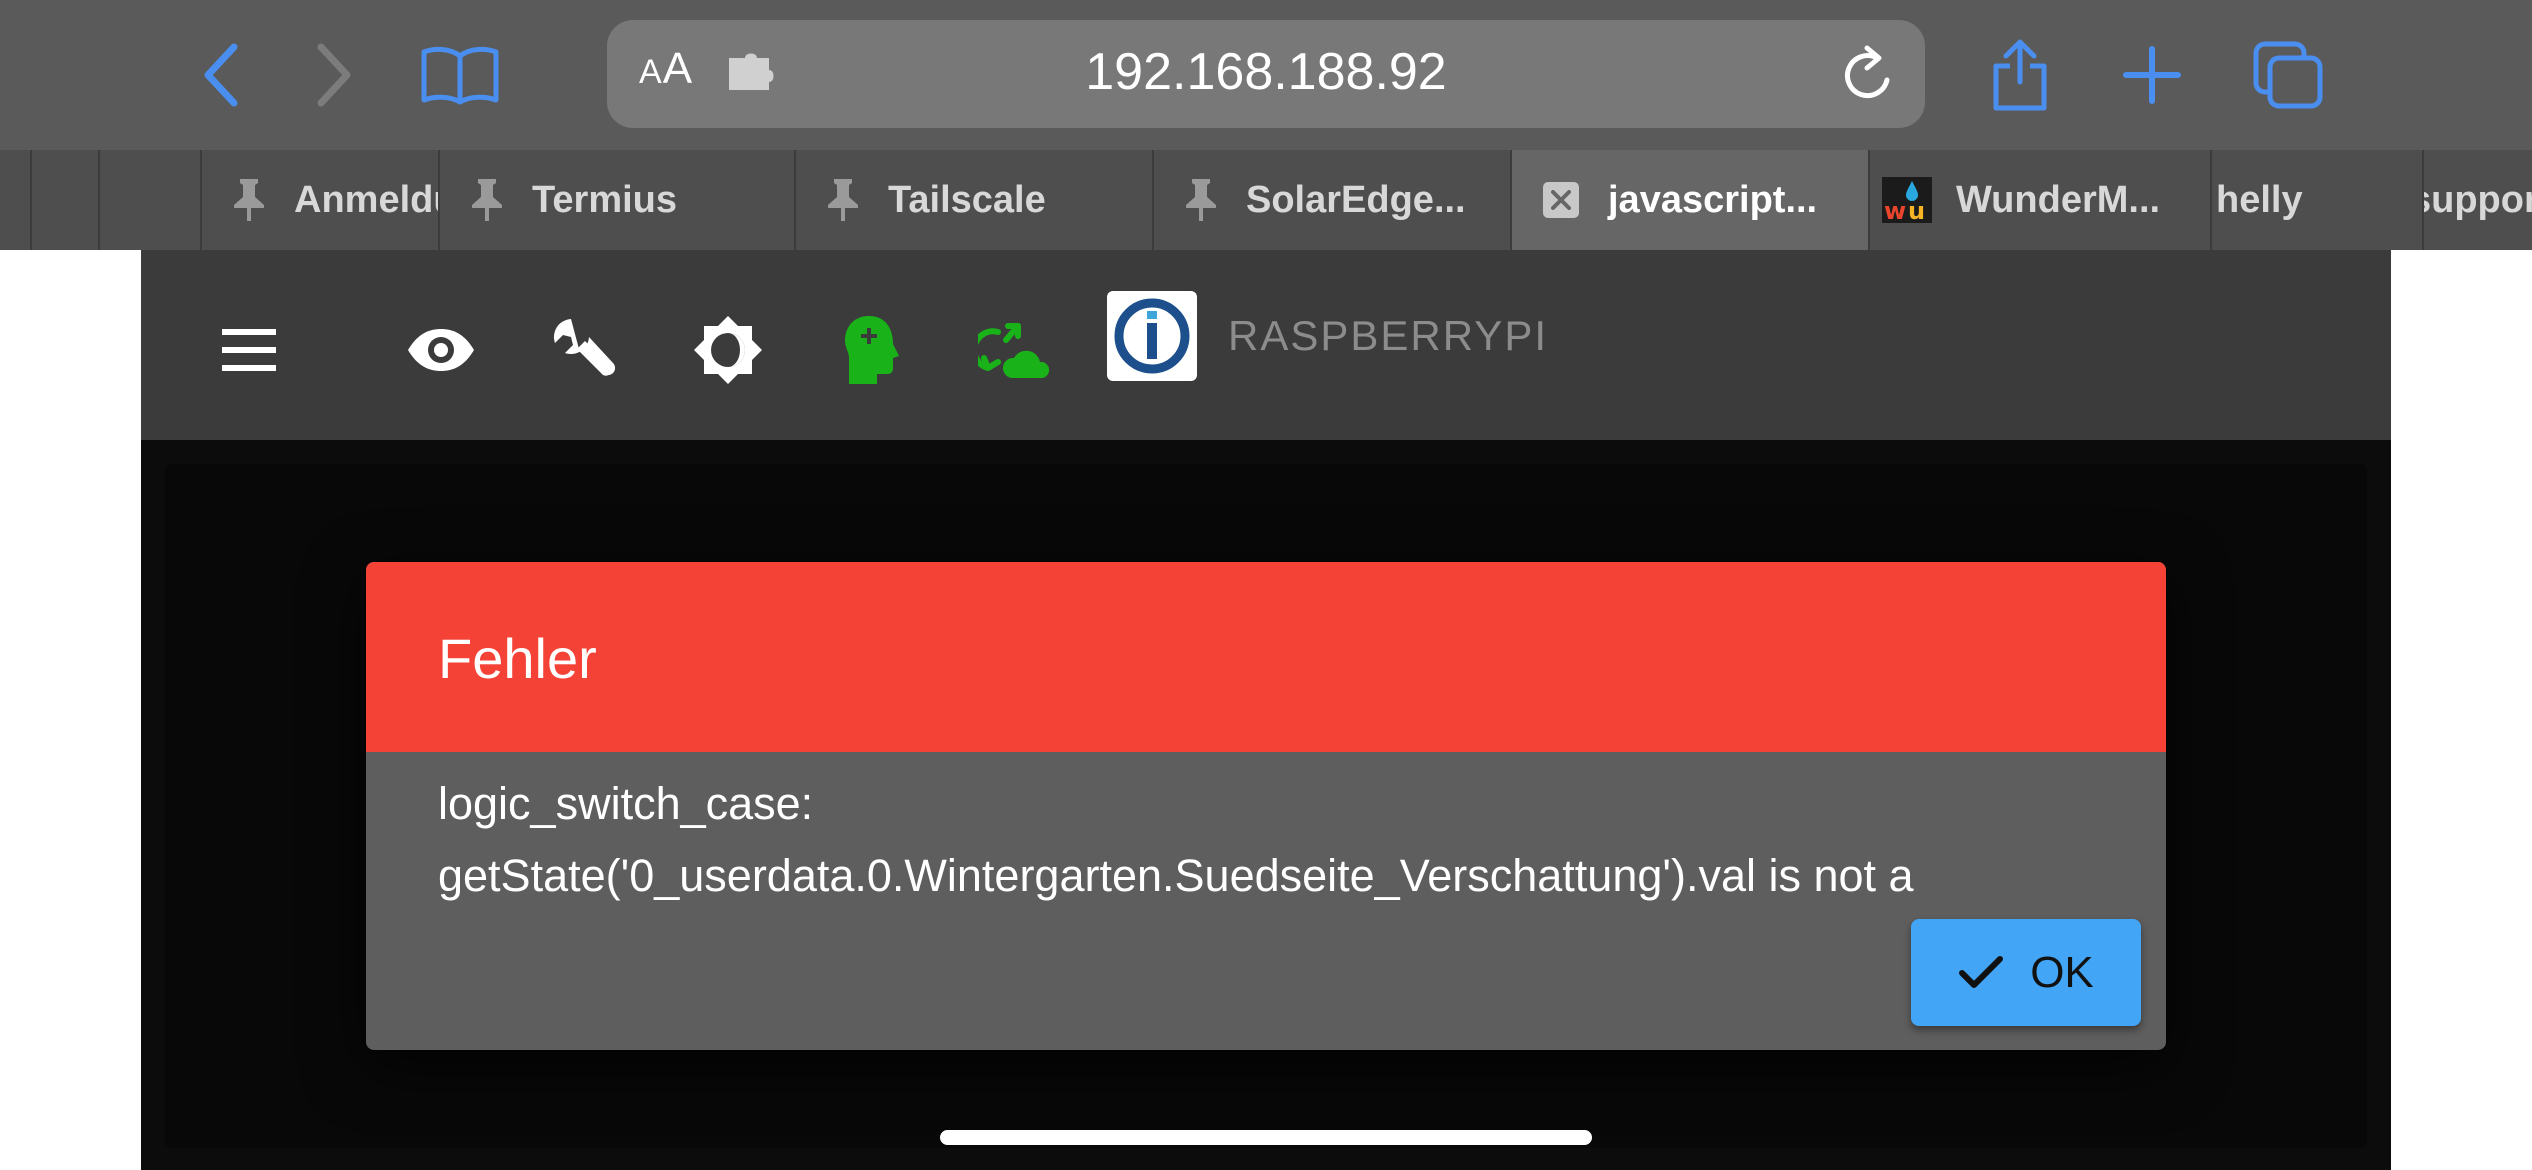 The width and height of the screenshot is (2532, 1170). What do you see at coordinates (1895, 210) in the screenshot?
I see `svg-text: w` at bounding box center [1895, 210].